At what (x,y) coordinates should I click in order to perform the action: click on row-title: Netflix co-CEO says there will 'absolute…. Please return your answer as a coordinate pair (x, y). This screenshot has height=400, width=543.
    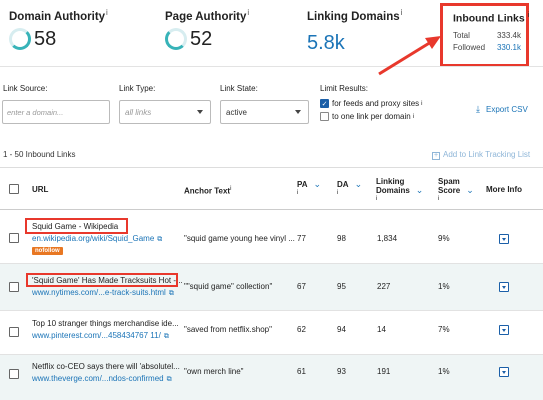
    Looking at the image, I should click on (106, 366).